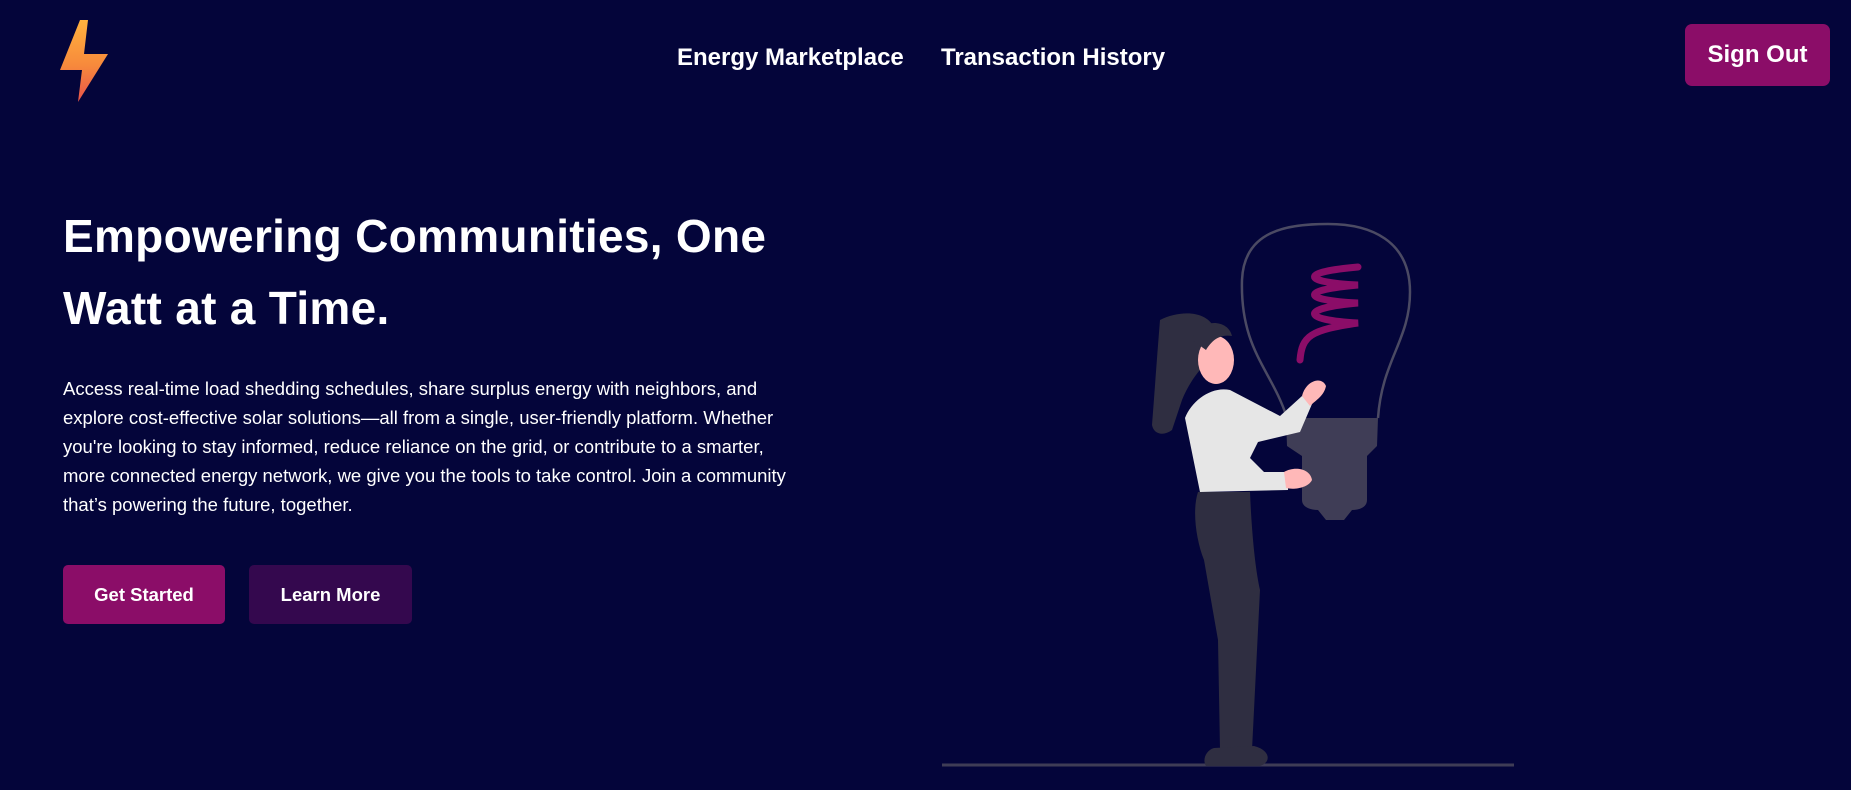  Describe the element at coordinates (330, 594) in the screenshot. I see `learn-more-button: Learn More` at that location.